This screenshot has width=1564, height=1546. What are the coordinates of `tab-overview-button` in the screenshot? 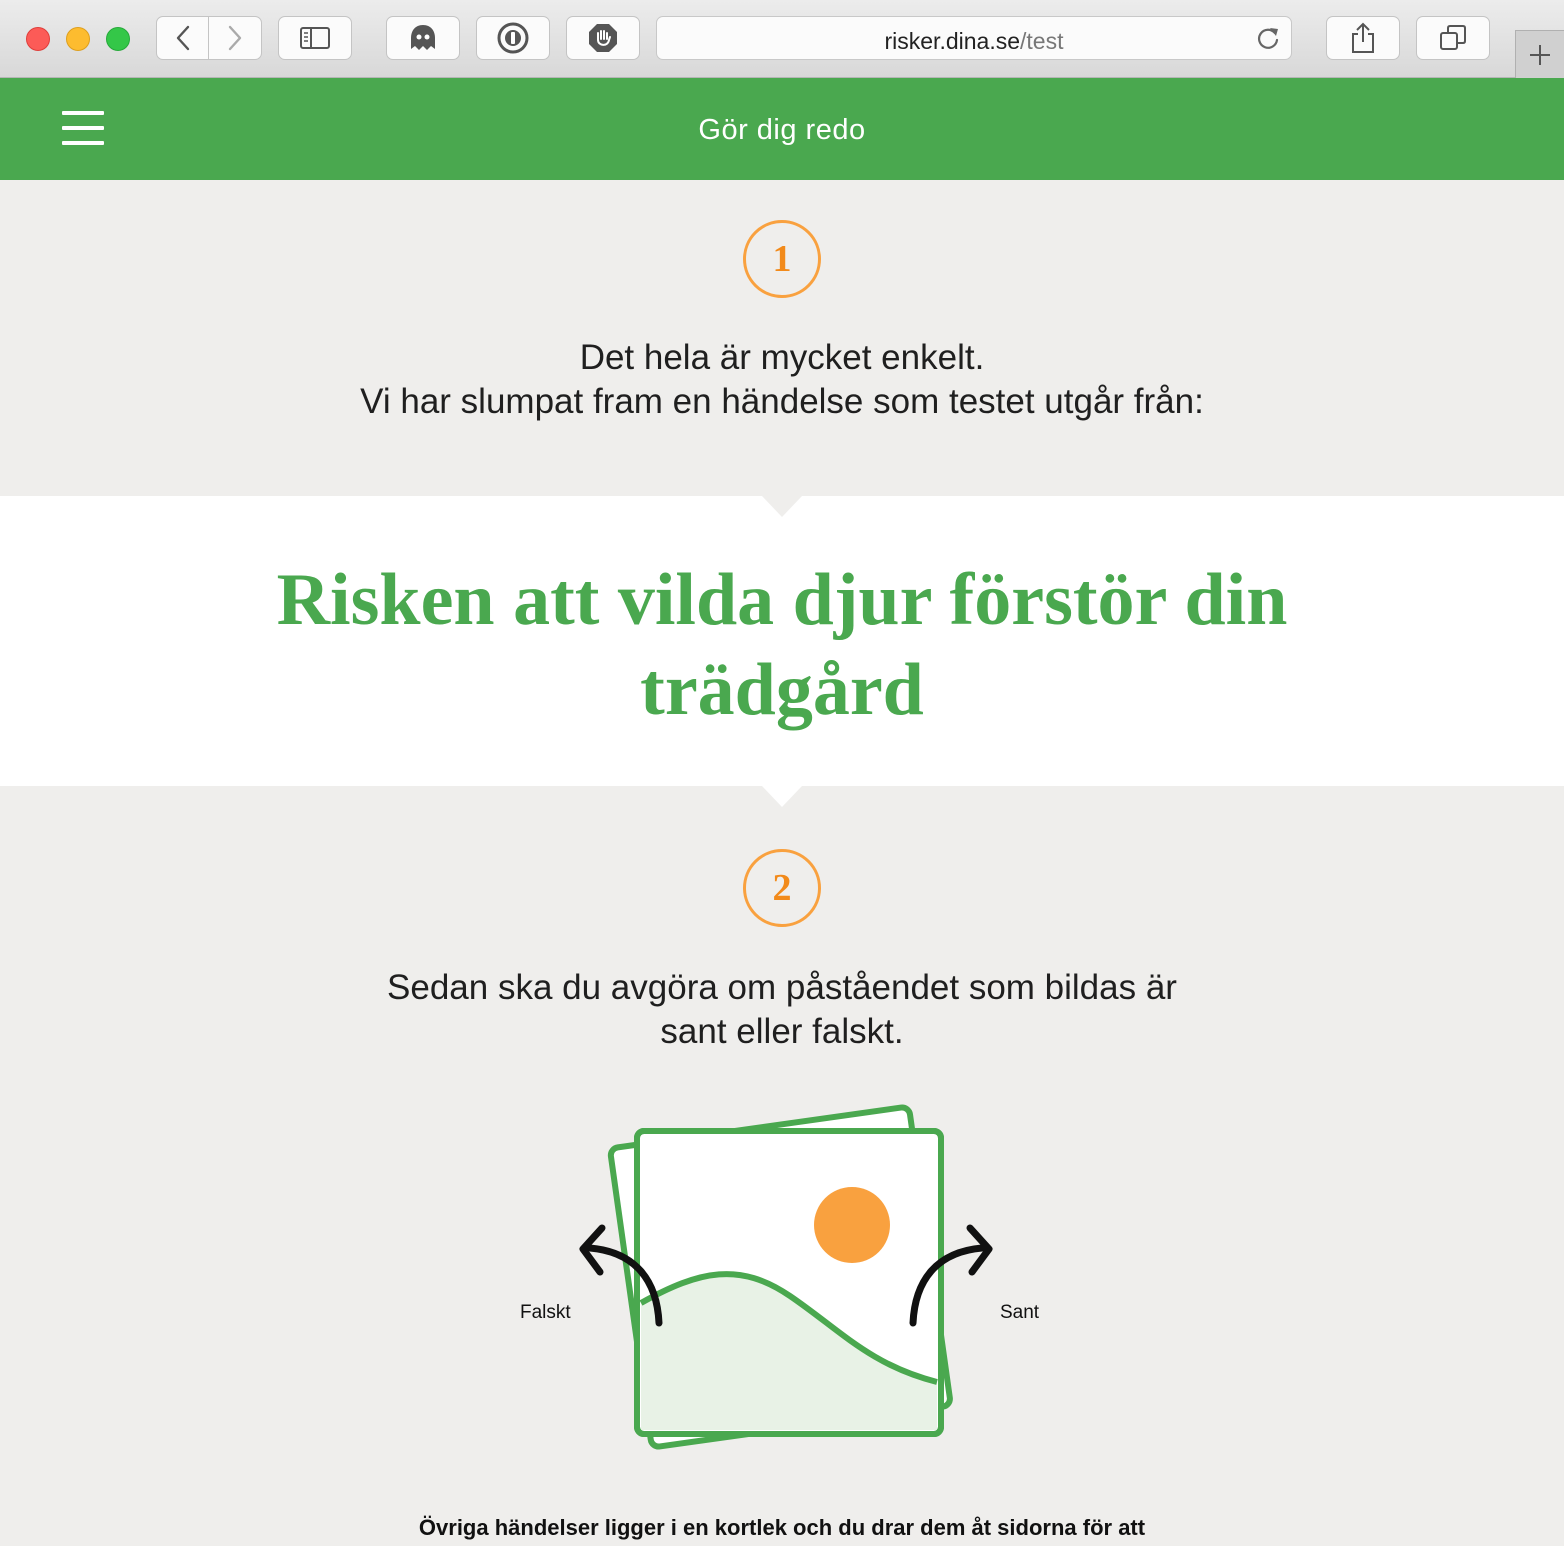 It's located at (1453, 38).